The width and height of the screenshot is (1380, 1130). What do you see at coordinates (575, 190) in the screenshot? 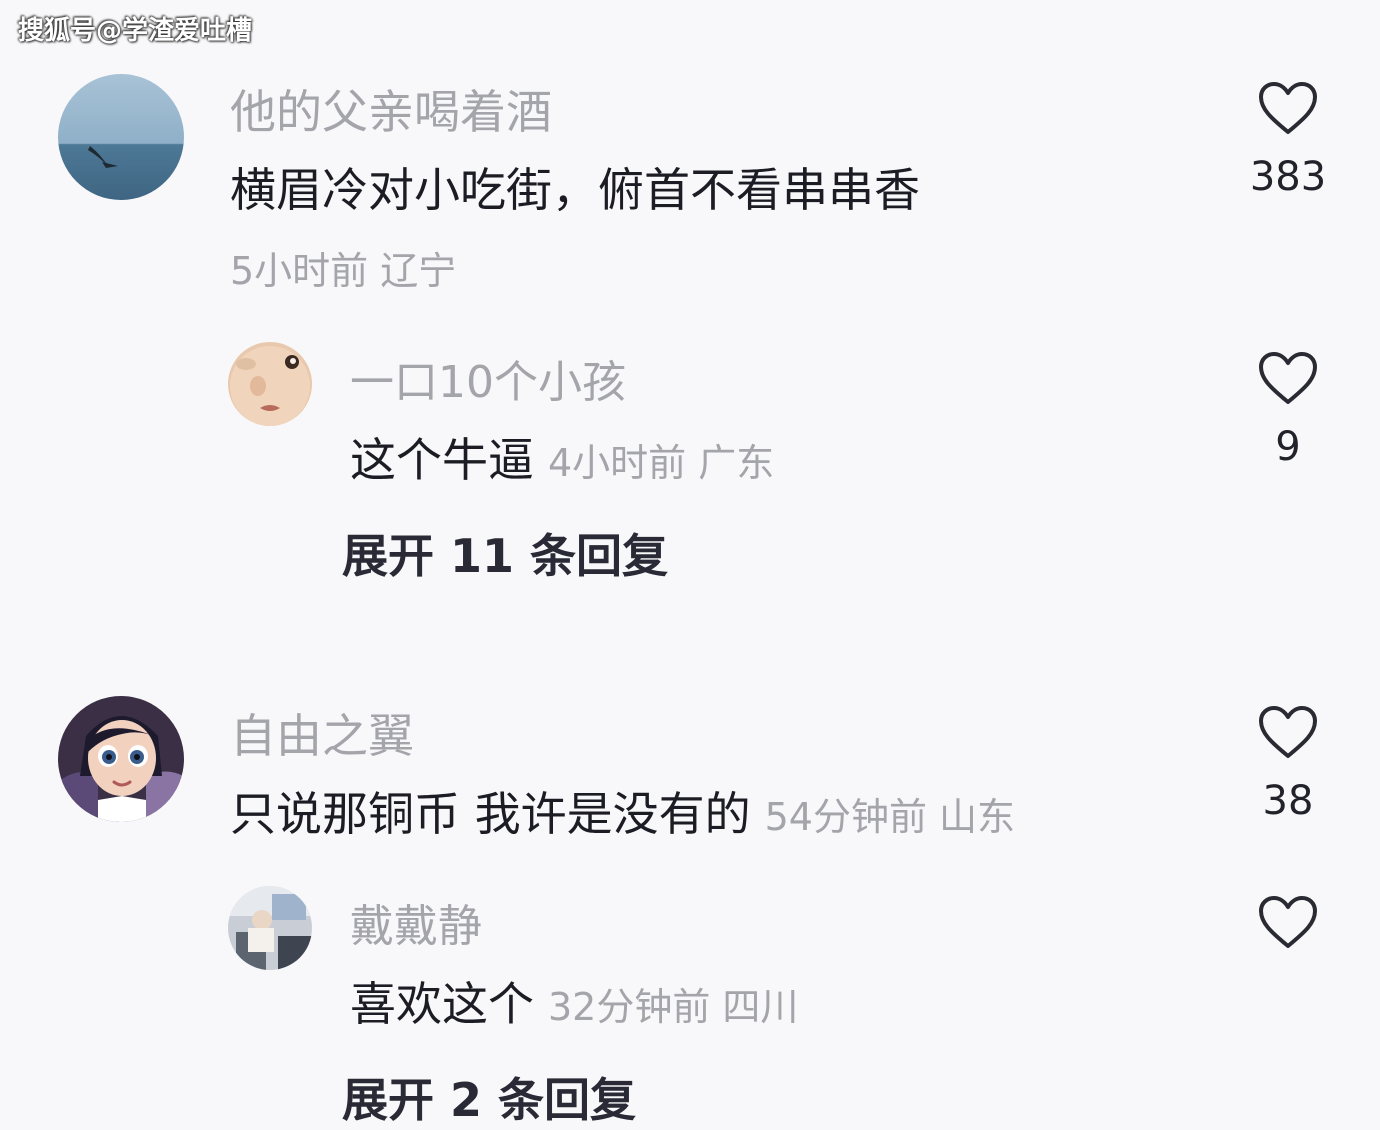
I see `comment-body: 横眉冷对小吃街，俯首不看串串香` at bounding box center [575, 190].